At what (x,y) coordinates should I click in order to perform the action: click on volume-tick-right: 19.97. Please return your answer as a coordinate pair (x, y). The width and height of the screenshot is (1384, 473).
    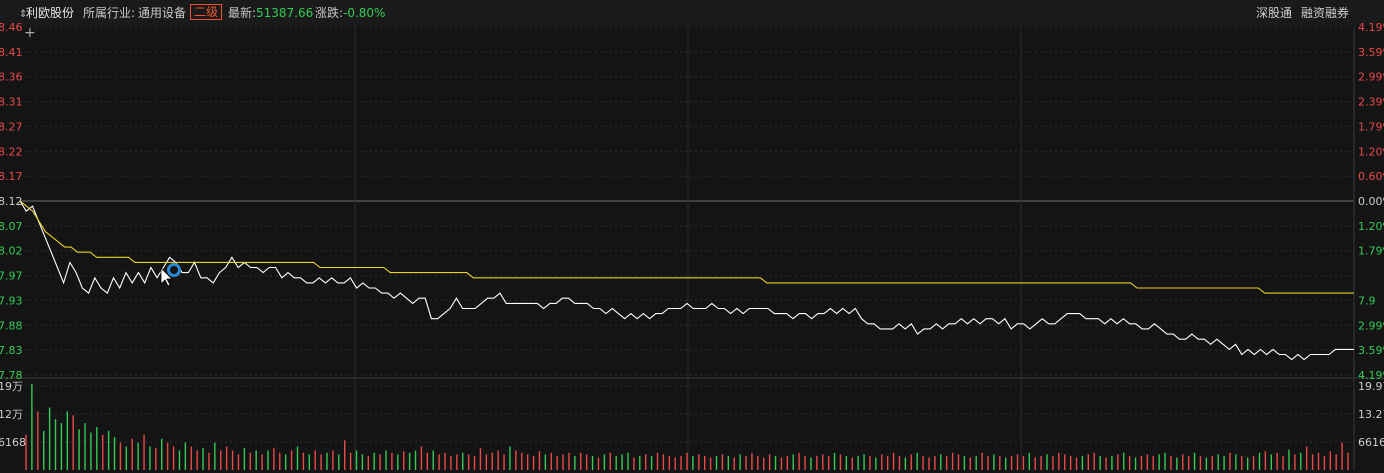
    Looking at the image, I should click on (1371, 386).